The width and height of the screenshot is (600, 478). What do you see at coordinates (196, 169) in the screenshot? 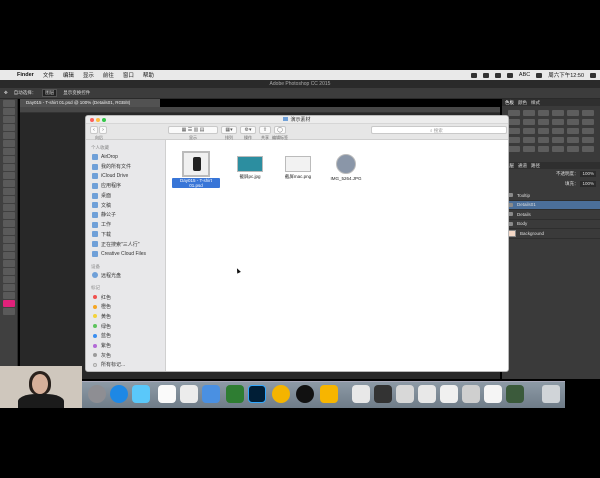
I see `file-item-psd: Day015 - T-shirt 01.psd` at bounding box center [196, 169].